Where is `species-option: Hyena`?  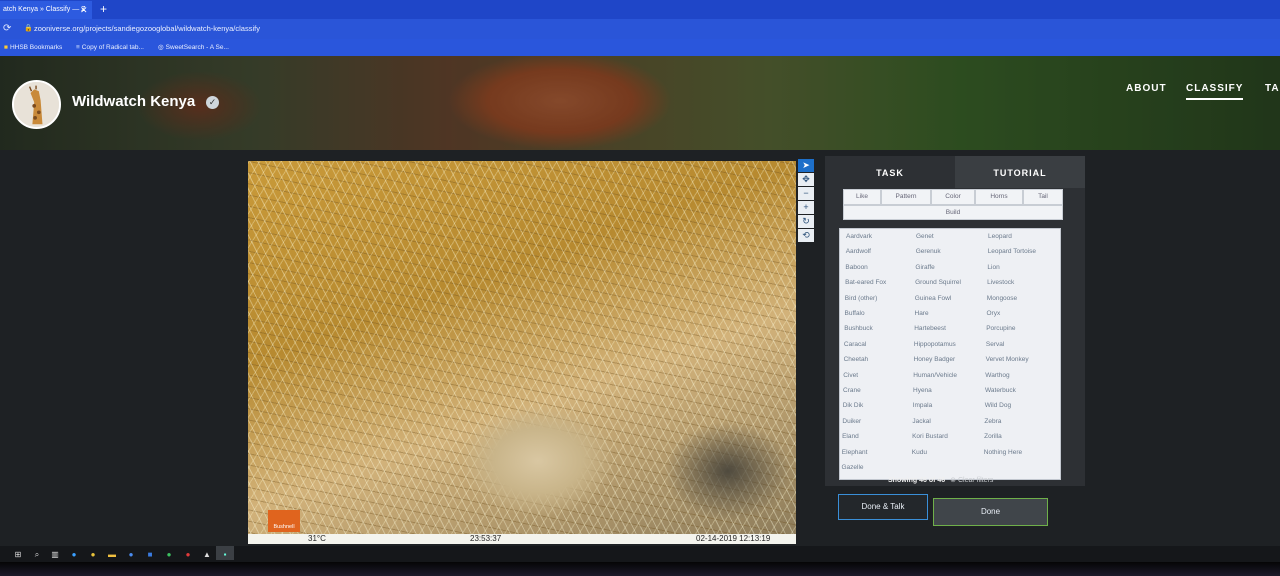 species-option: Hyena is located at coordinates (922, 390).